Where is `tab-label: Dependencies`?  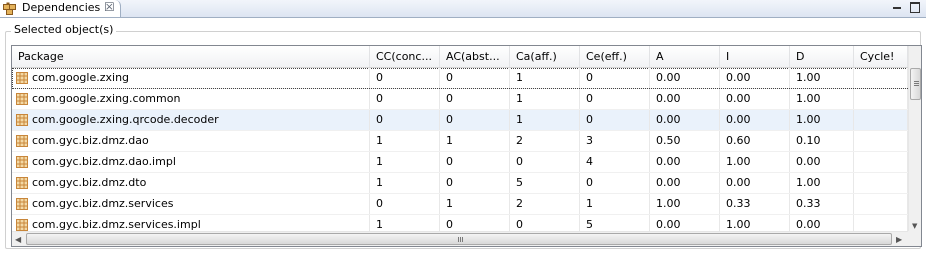
tab-label: Dependencies is located at coordinates (61, 7).